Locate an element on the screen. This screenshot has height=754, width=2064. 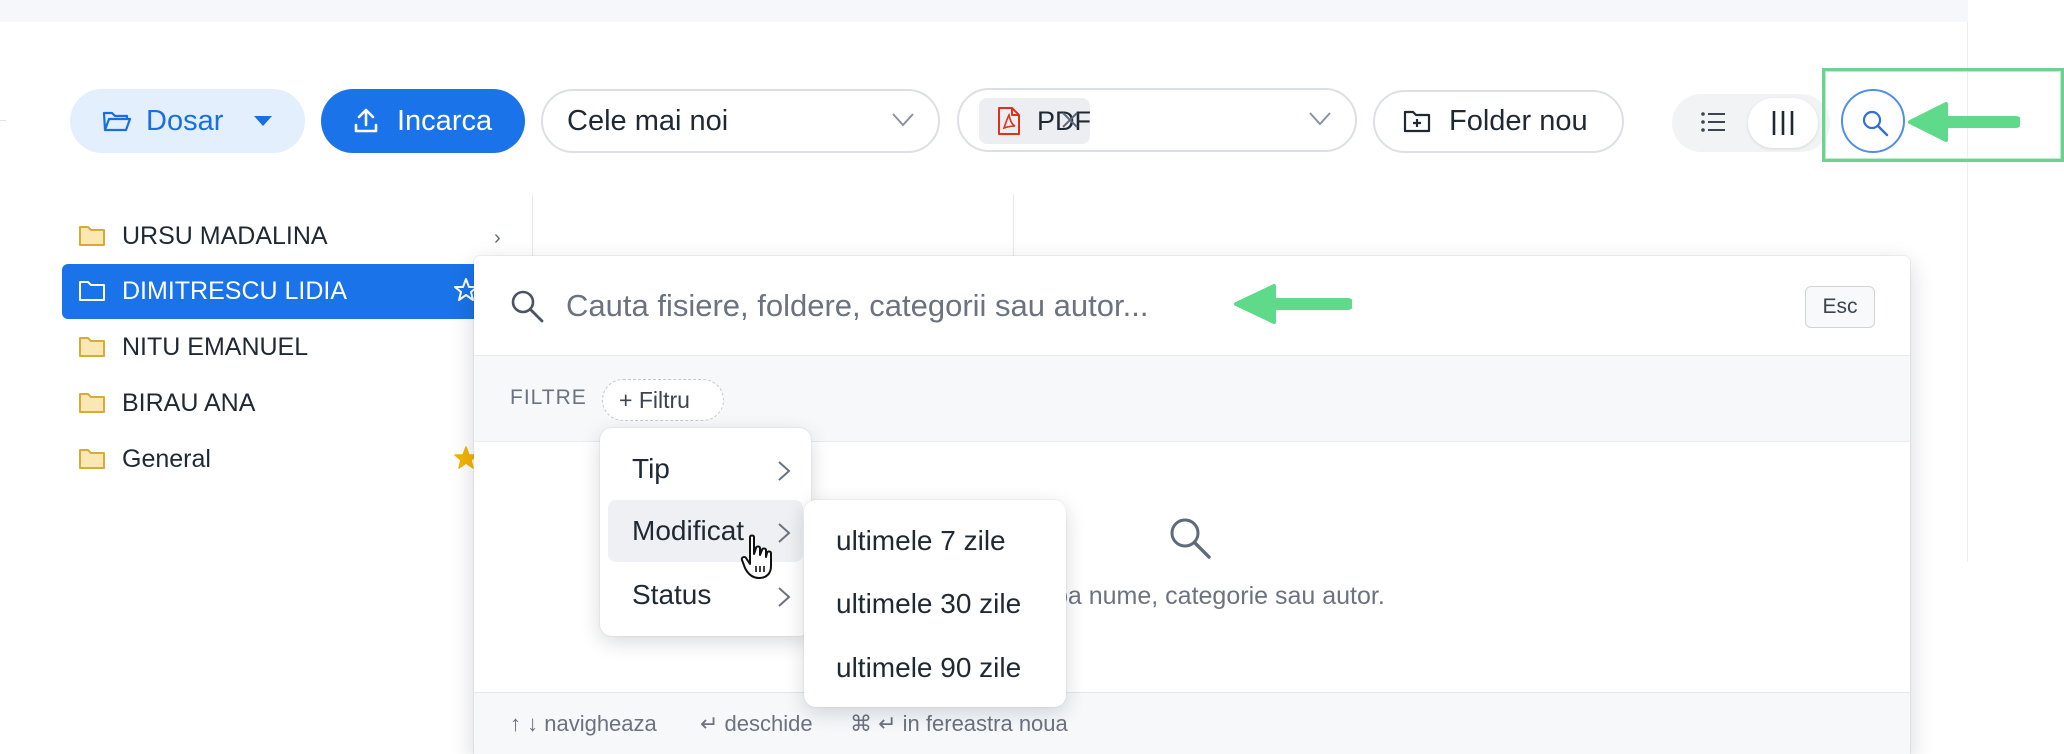
sidebar-item-dimitrescu-lidia: DIMITRESCU LIDIA is located at coordinates (270, 291).